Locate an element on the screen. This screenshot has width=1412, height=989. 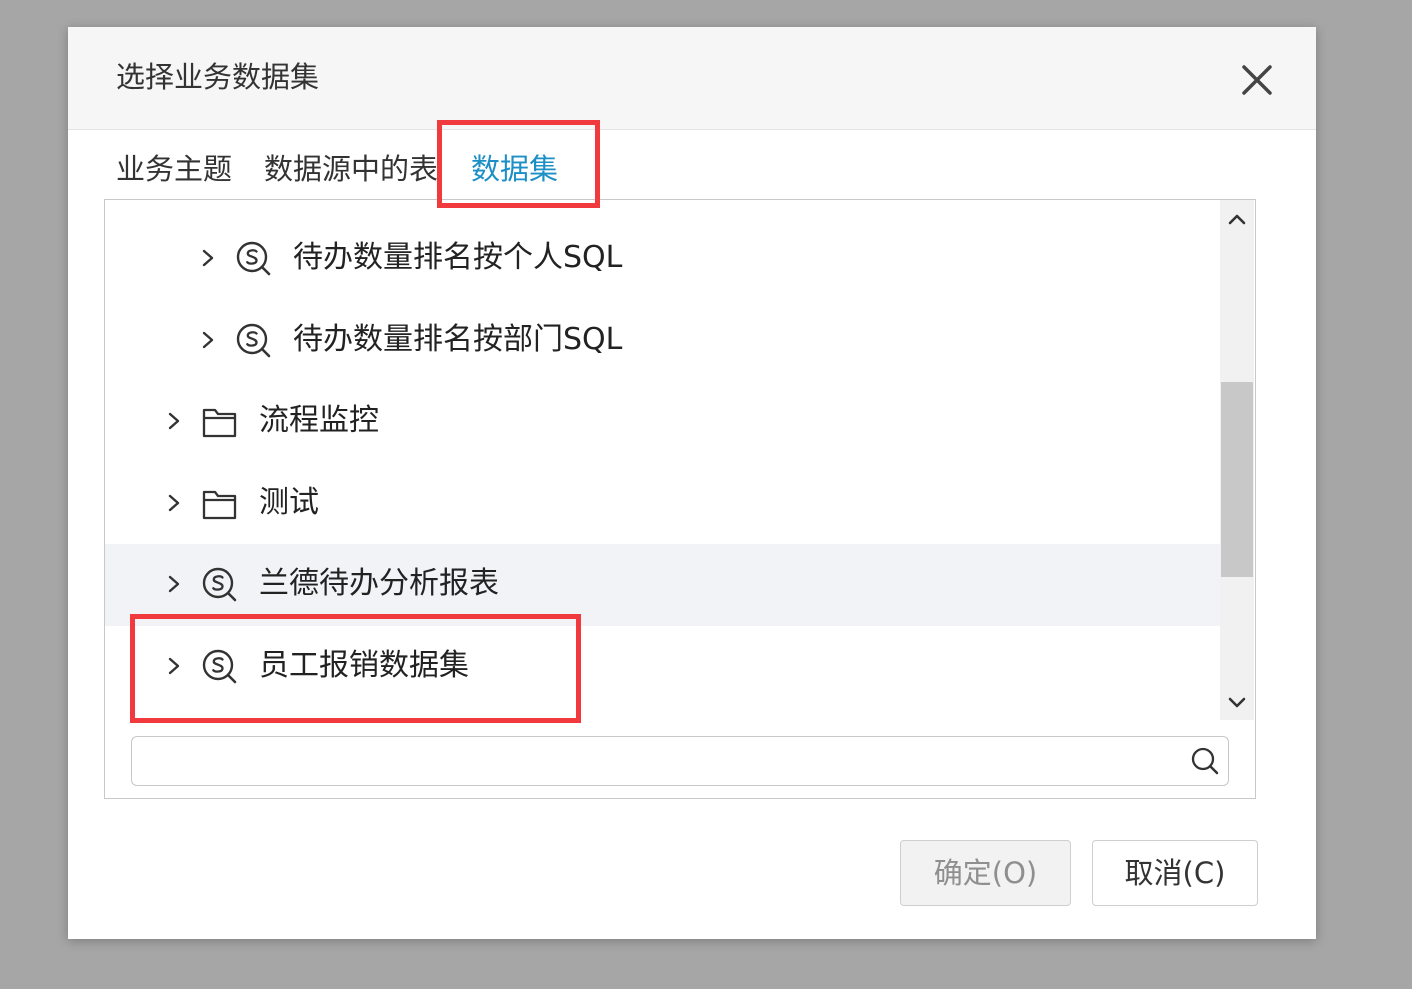
tree-item-process-monitor: 流程监控 is located at coordinates (662, 422).